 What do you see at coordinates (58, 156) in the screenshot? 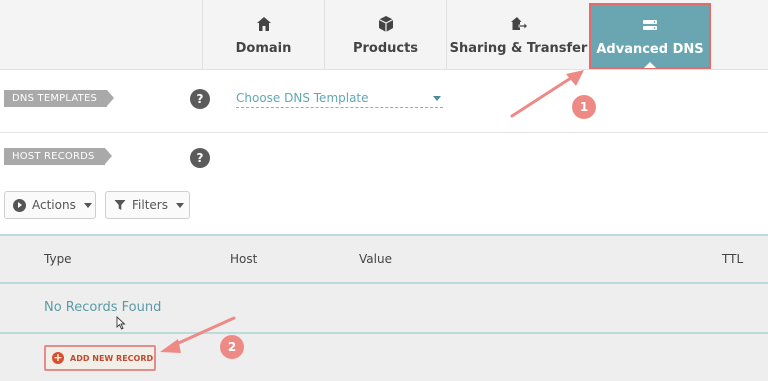
I see `host-records-tag: HOST RECORDS` at bounding box center [58, 156].